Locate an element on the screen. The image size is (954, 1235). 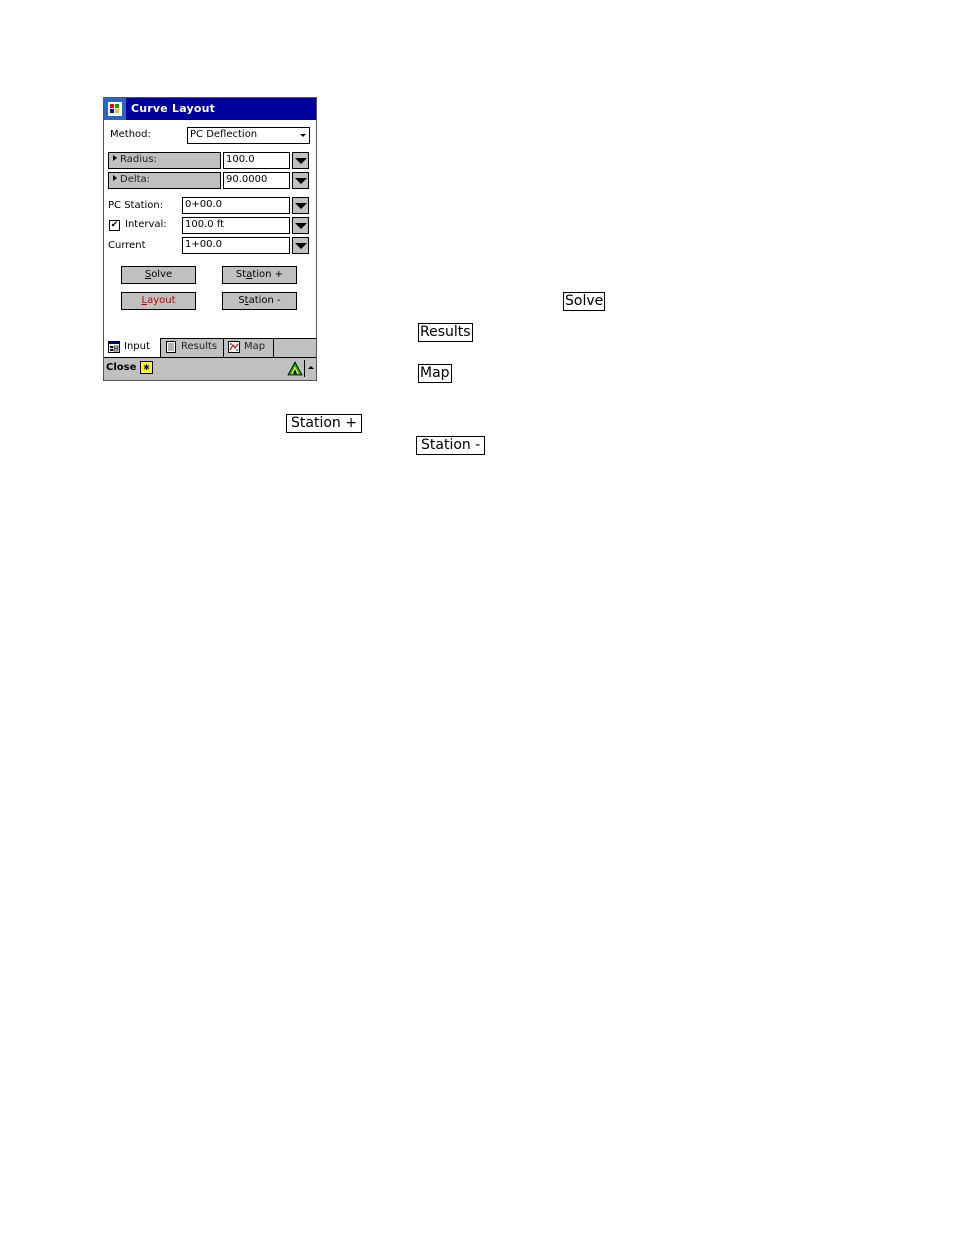
keyboard-sun-icon: ✱ is located at coordinates (146, 367).